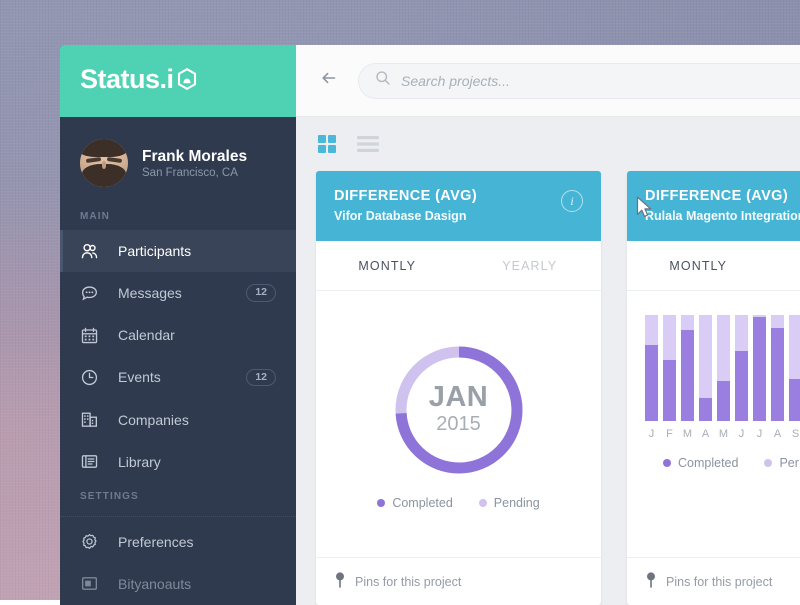  I want to click on card-tabs: MONTLY YEA, so click(713, 266).